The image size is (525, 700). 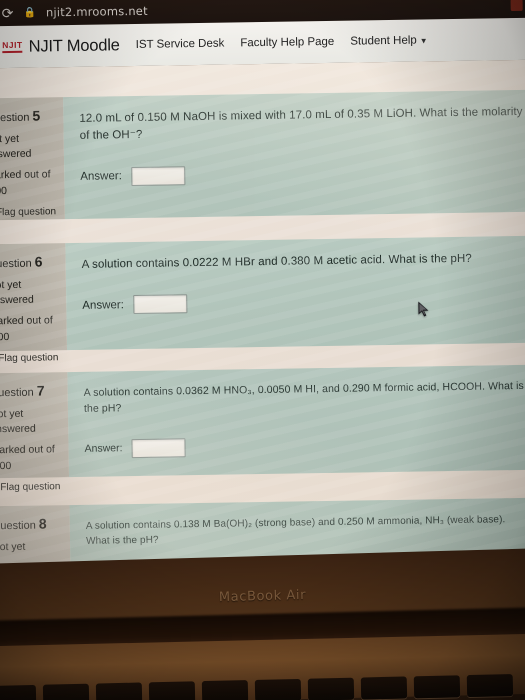 I want to click on question-6-number-label: Question, so click(x=16, y=264).